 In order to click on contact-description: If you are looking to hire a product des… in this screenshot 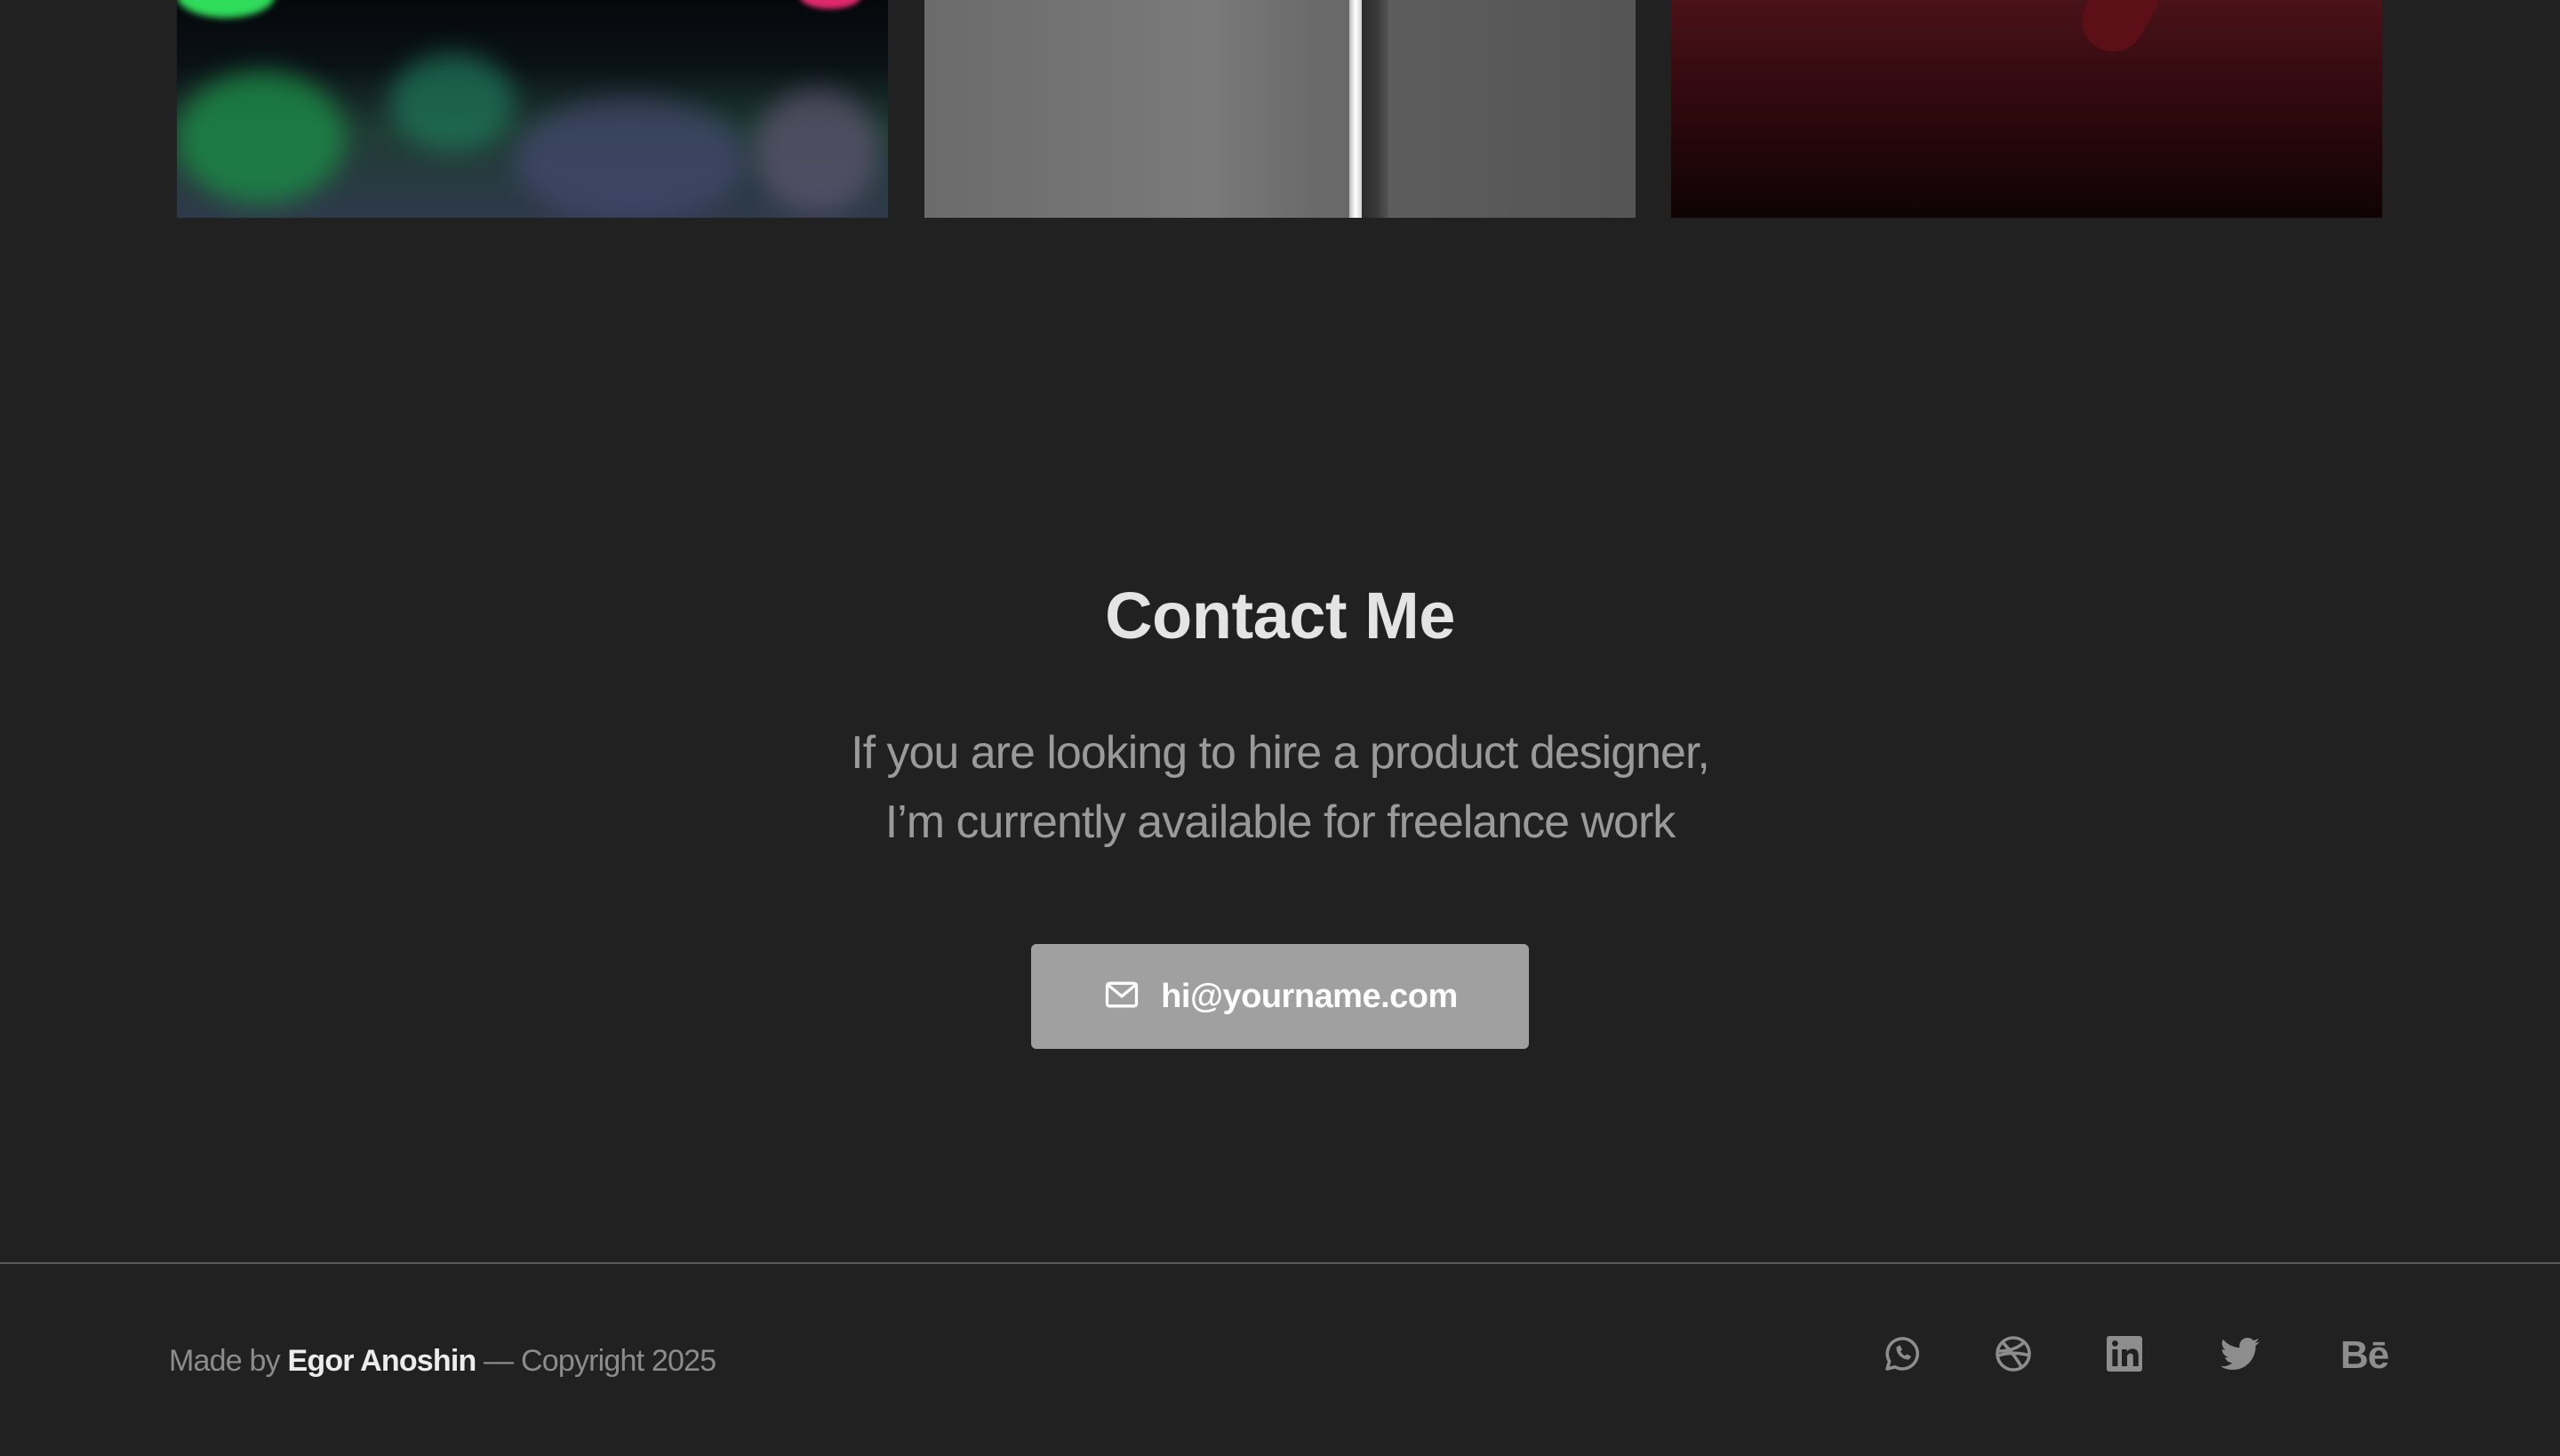, I will do `click(1280, 787)`.